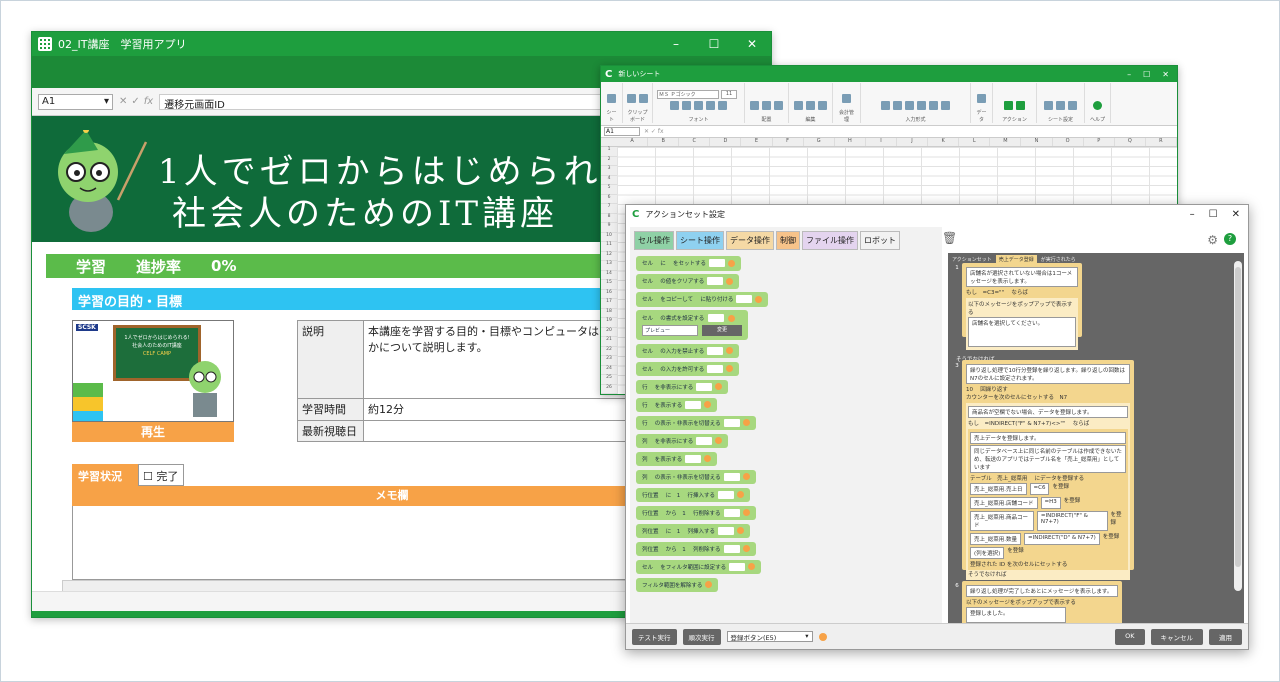  I want to click on column-header: D, so click(726, 142).